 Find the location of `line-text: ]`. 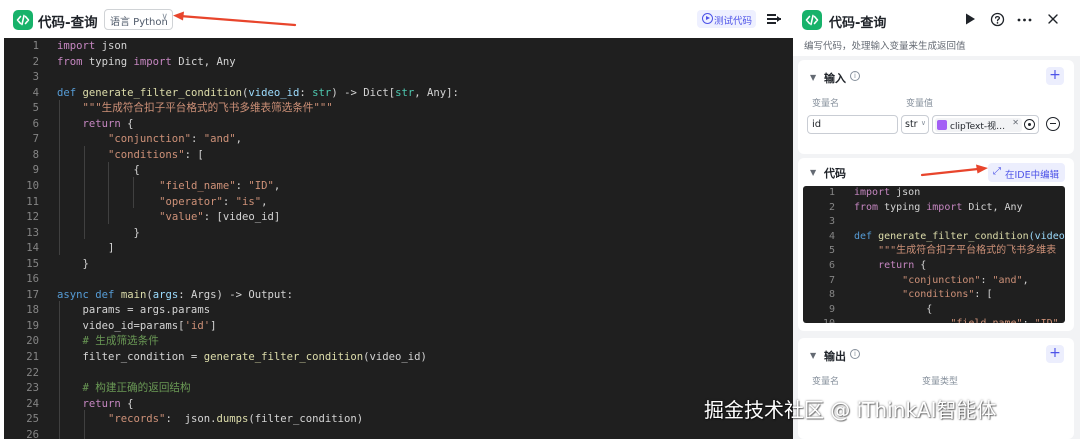

line-text: ] is located at coordinates (85, 249).